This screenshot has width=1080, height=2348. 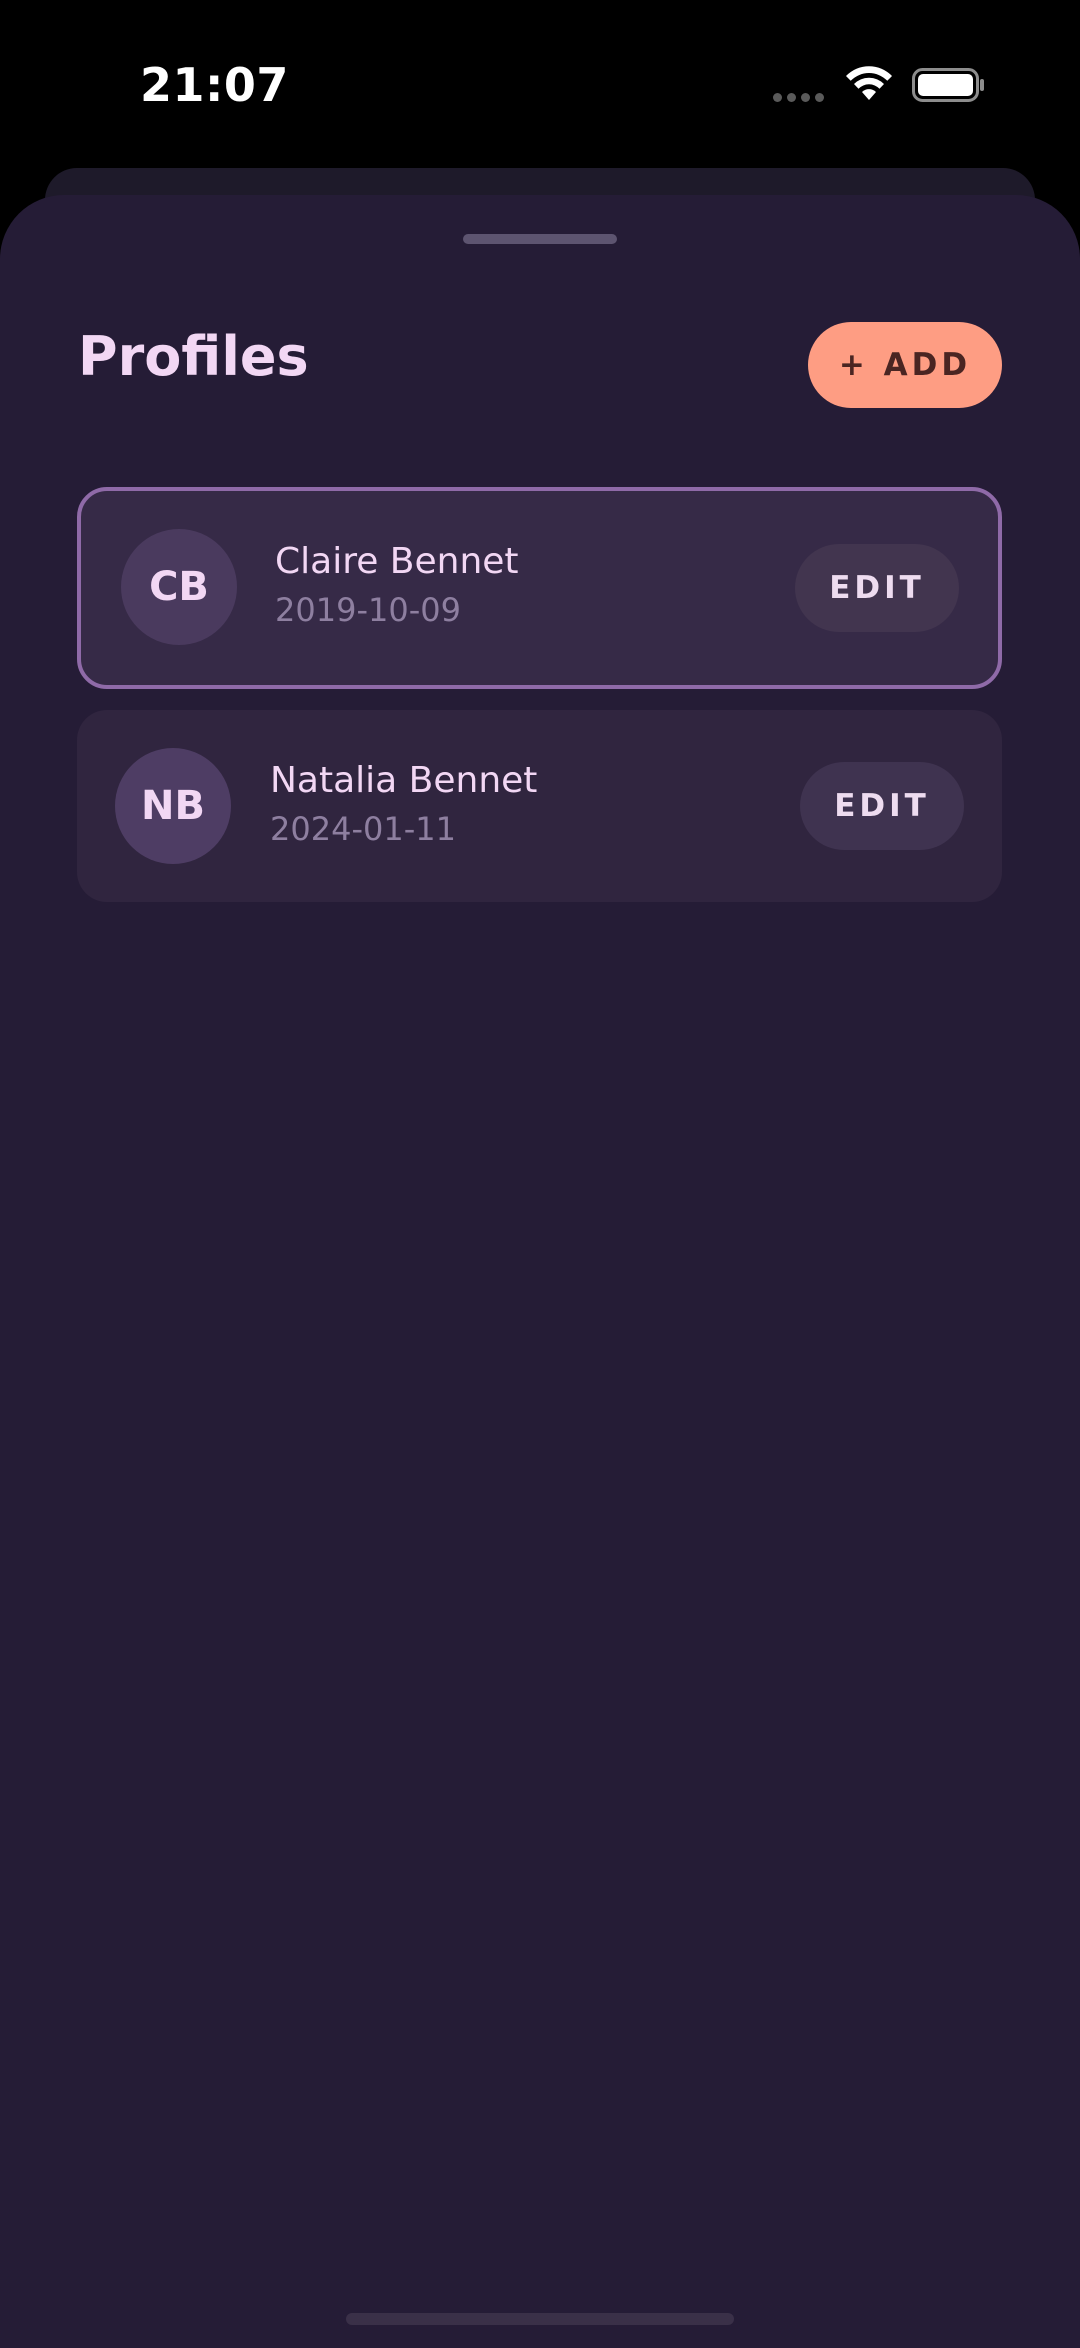 I want to click on profile-name: Claire Bennet, so click(x=397, y=561).